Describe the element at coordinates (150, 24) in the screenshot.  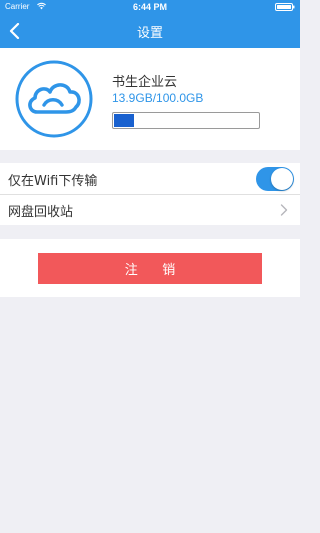
I see `header: Carrier 6:44 PM 设置` at that location.